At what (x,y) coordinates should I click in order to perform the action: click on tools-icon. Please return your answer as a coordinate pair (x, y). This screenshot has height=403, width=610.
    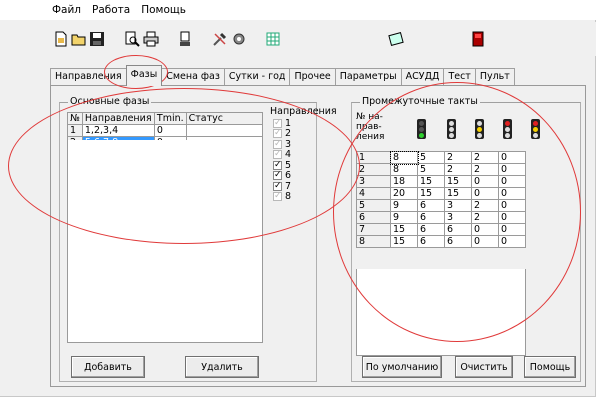
    Looking at the image, I should click on (220, 39).